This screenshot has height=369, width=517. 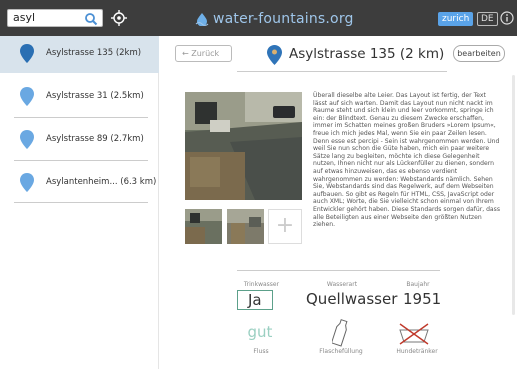 I want to click on back-button: ← Zurück, so click(x=203, y=53).